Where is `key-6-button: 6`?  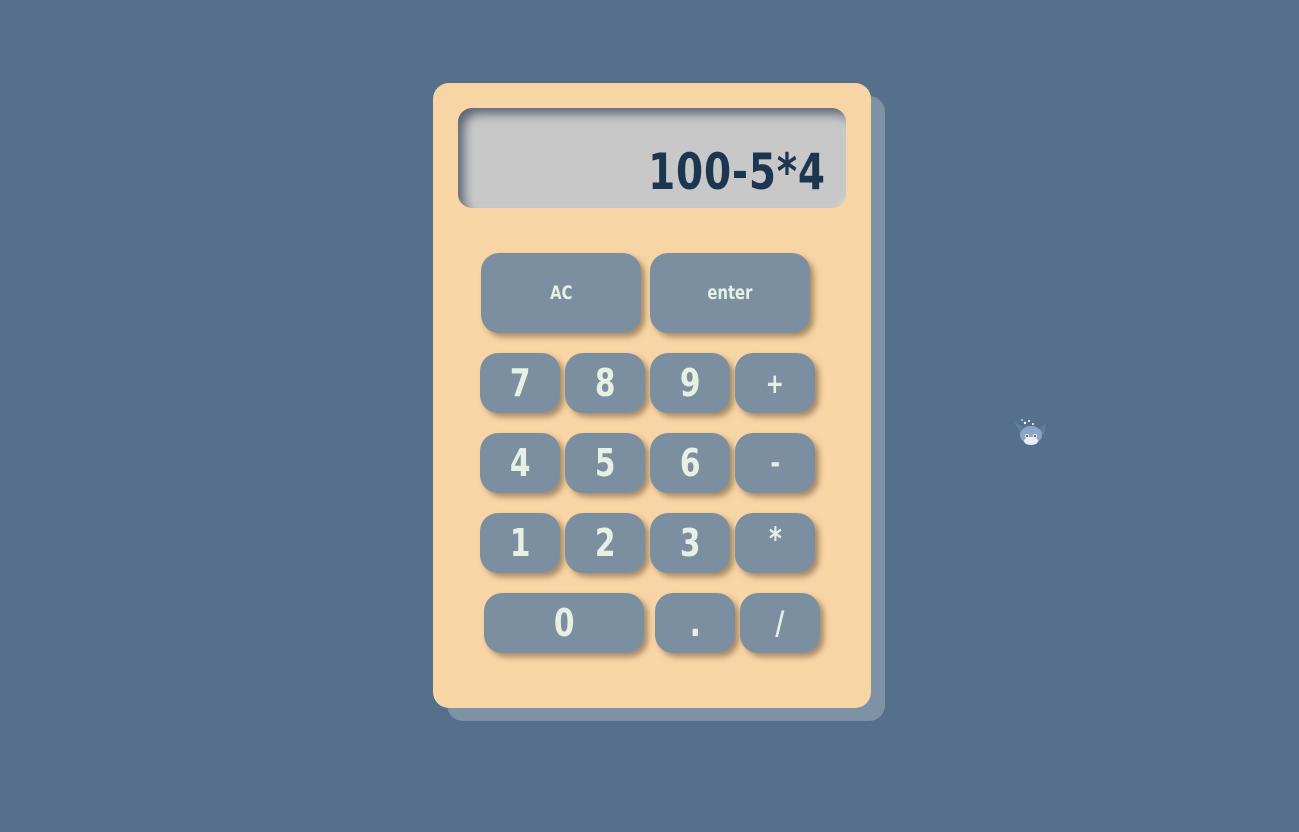
key-6-button: 6 is located at coordinates (690, 463).